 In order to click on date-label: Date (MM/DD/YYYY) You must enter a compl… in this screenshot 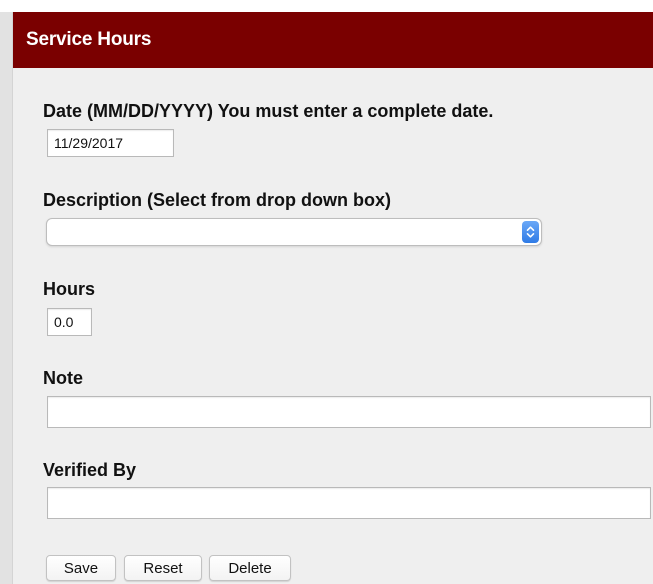, I will do `click(268, 111)`.